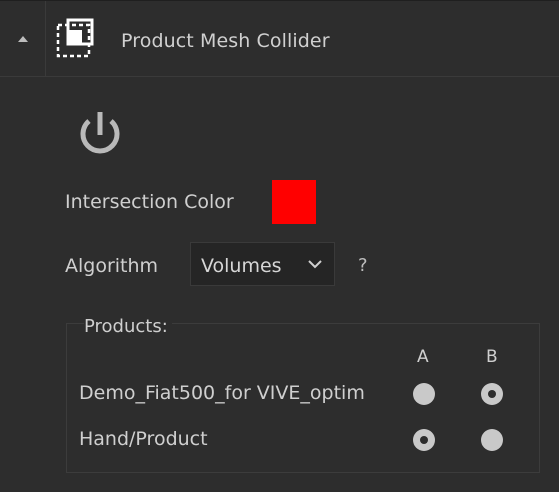 The width and height of the screenshot is (559, 492). What do you see at coordinates (424, 394) in the screenshot?
I see `radio-row1-a` at bounding box center [424, 394].